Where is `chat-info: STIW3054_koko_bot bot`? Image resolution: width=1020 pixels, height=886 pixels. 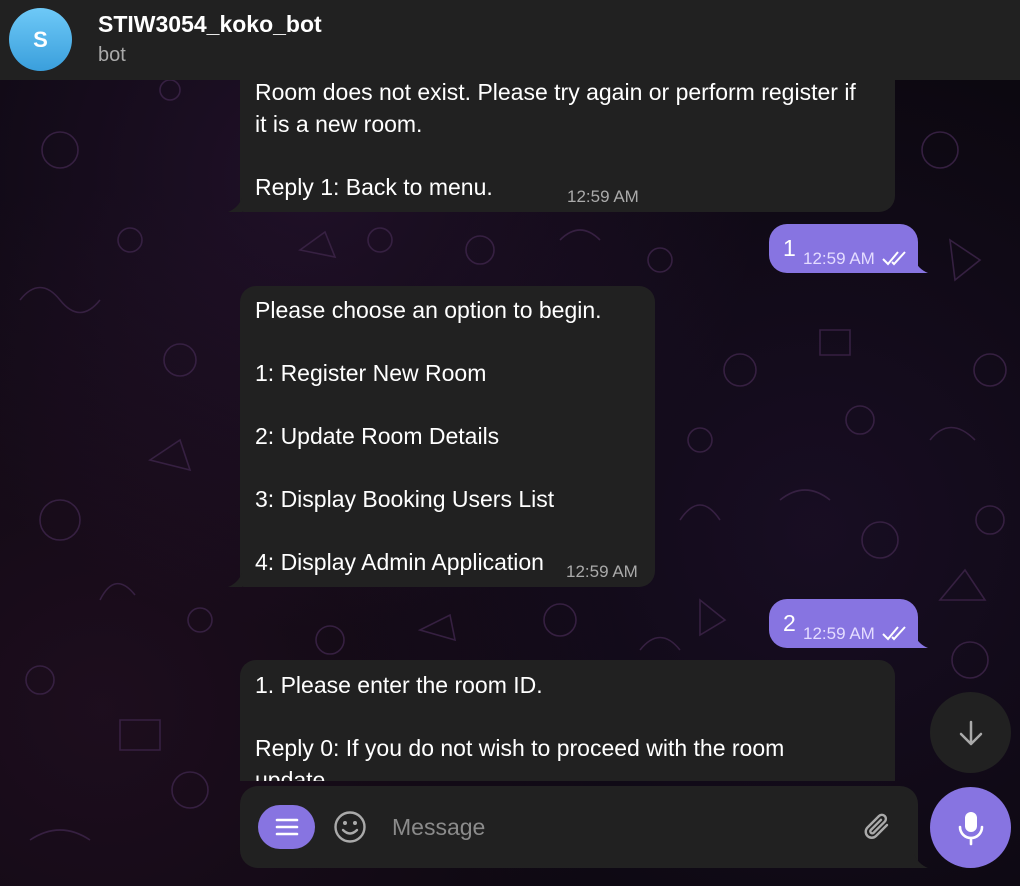
chat-info: STIW3054_koko_bot bot is located at coordinates (210, 39).